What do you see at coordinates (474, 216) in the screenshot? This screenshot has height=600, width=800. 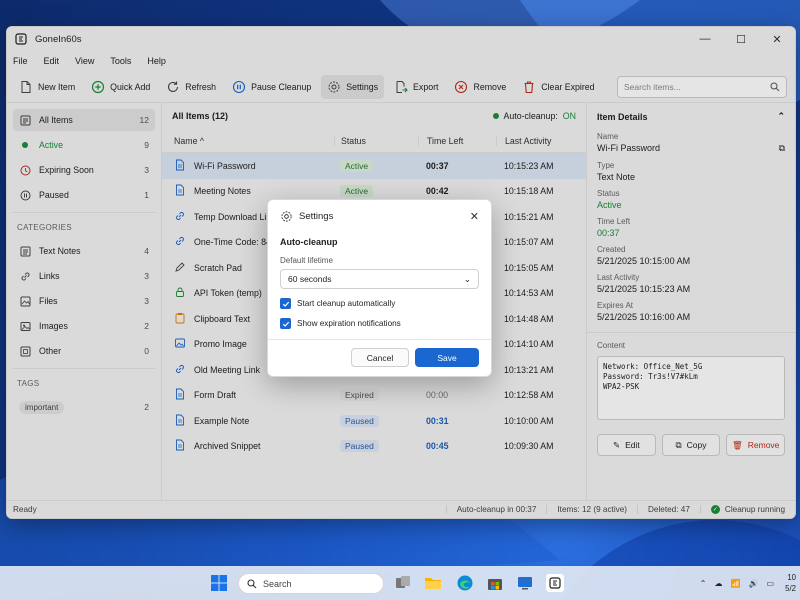 I see `dialog-close-icon: ✕` at bounding box center [474, 216].